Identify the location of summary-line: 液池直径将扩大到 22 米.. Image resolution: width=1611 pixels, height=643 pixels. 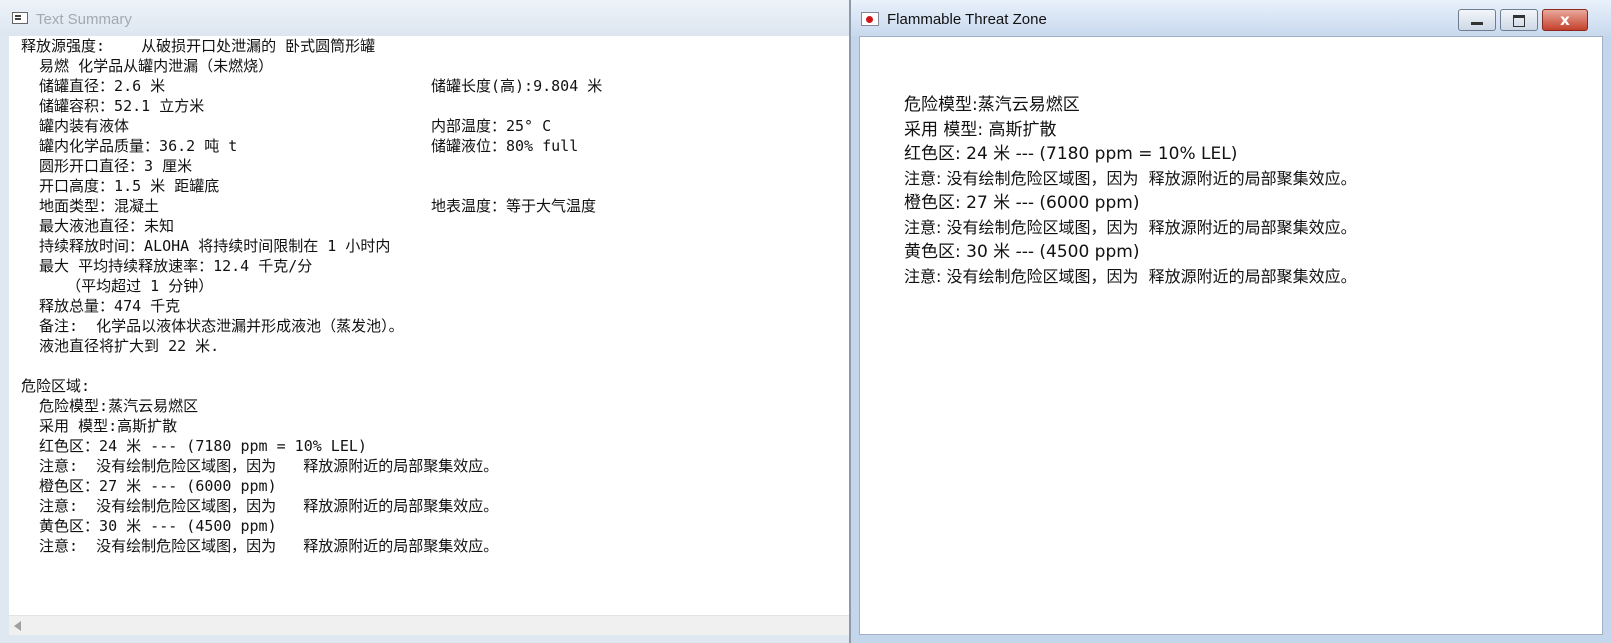
(120, 346).